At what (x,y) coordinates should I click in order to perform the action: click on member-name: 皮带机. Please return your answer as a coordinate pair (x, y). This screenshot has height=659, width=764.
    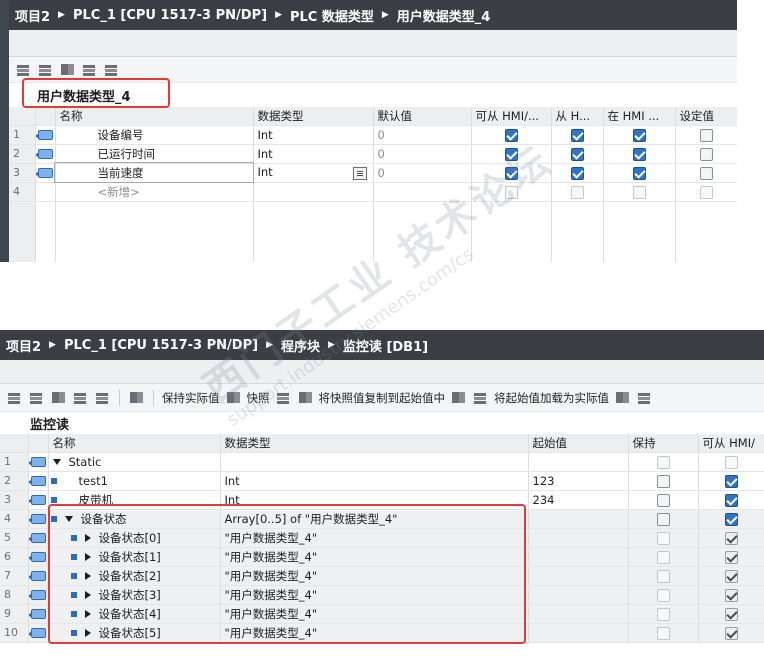
    Looking at the image, I should click on (96, 500).